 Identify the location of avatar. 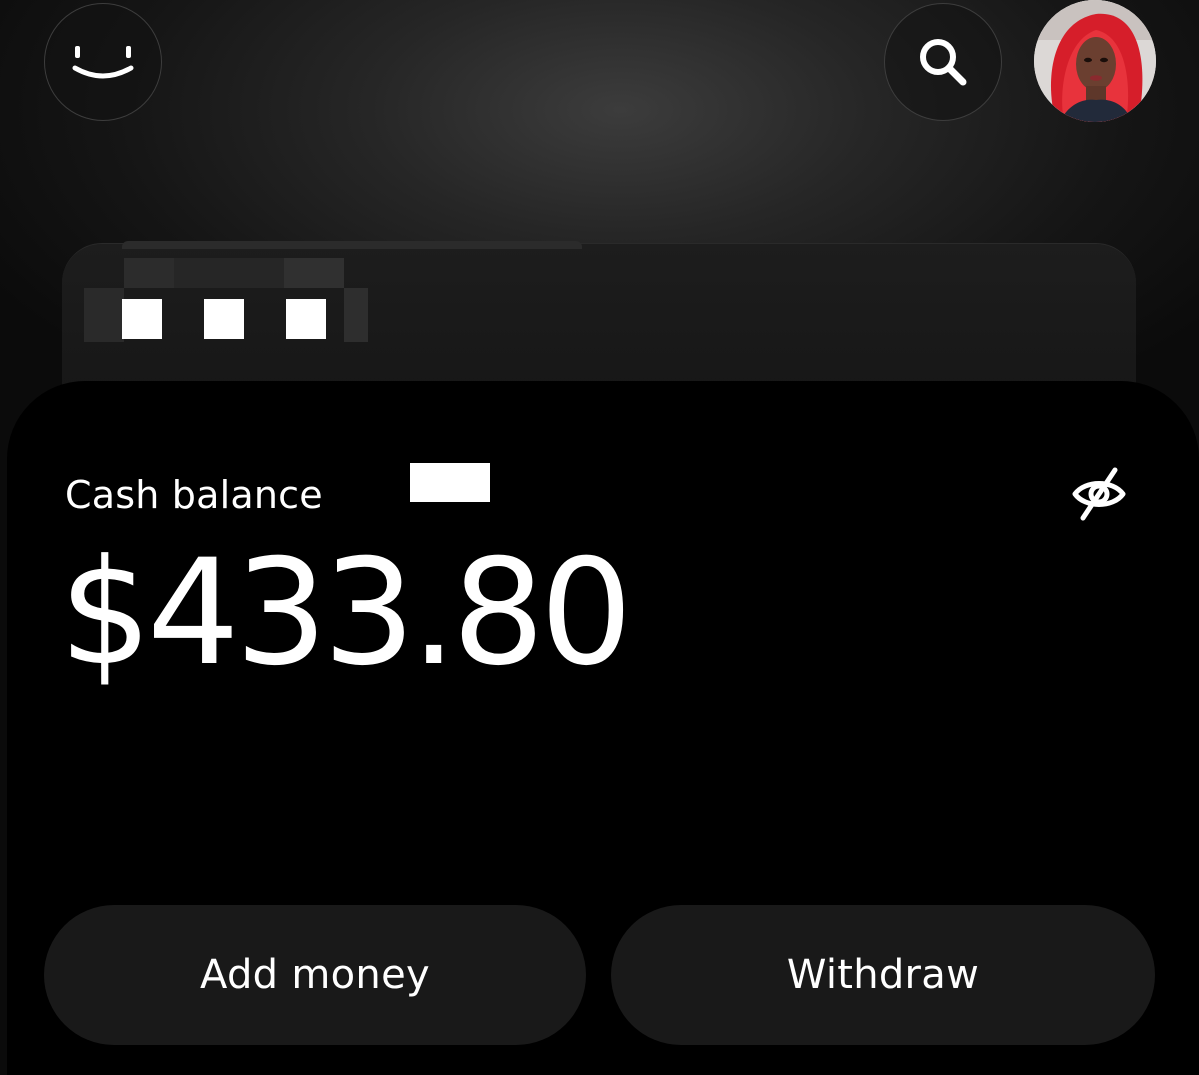
(1095, 61).